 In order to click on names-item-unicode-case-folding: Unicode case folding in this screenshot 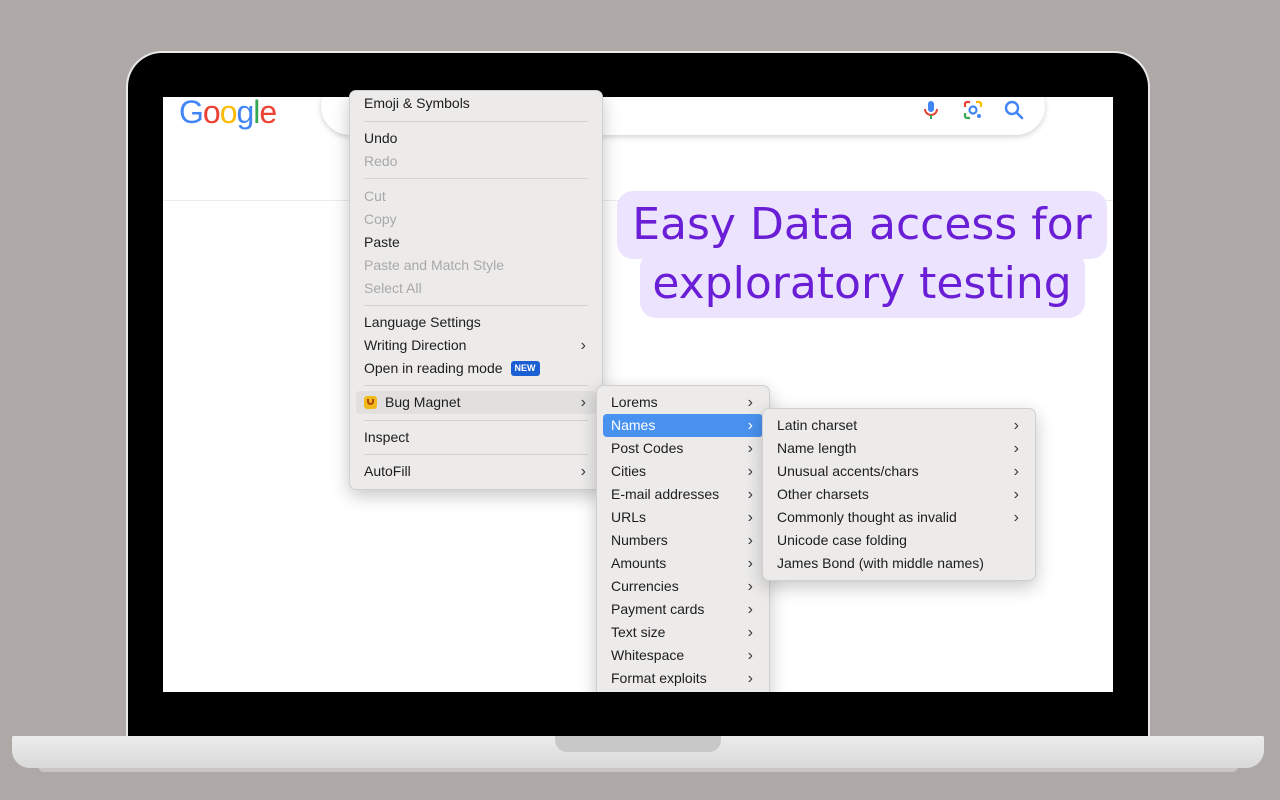, I will do `click(899, 540)`.